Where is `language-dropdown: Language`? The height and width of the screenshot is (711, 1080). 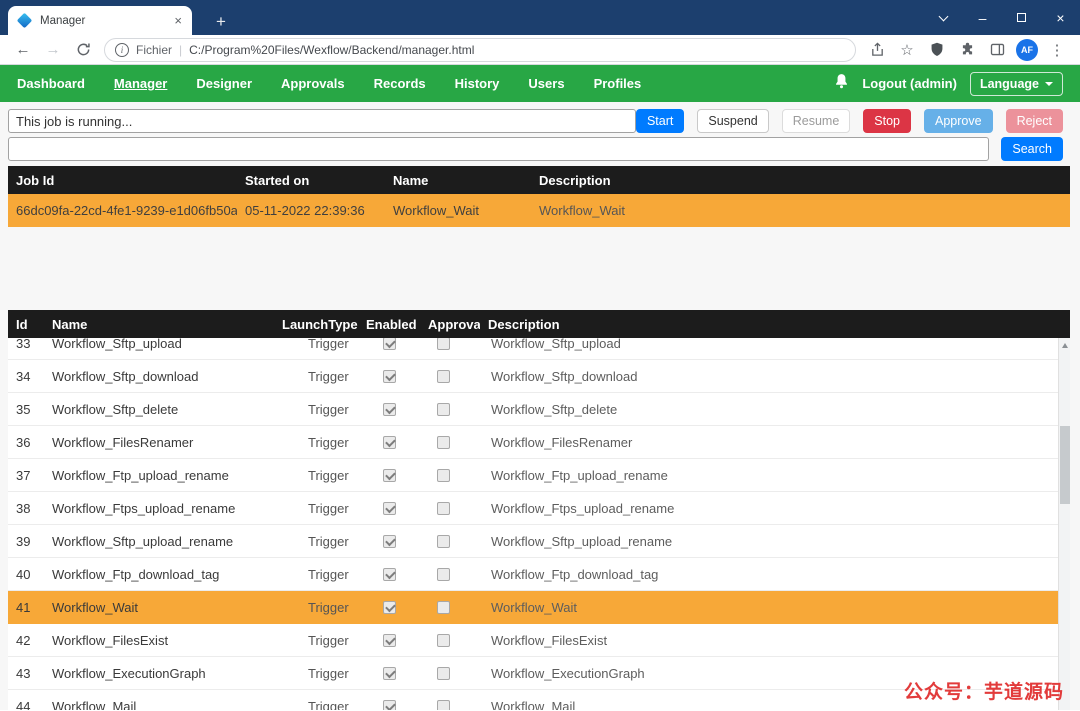 language-dropdown: Language is located at coordinates (1016, 83).